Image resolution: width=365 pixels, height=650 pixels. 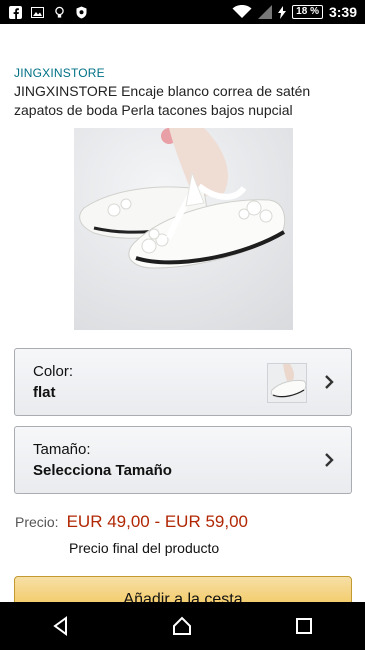 What do you see at coordinates (81, 12) in the screenshot?
I see `vpn-shield-icon` at bounding box center [81, 12].